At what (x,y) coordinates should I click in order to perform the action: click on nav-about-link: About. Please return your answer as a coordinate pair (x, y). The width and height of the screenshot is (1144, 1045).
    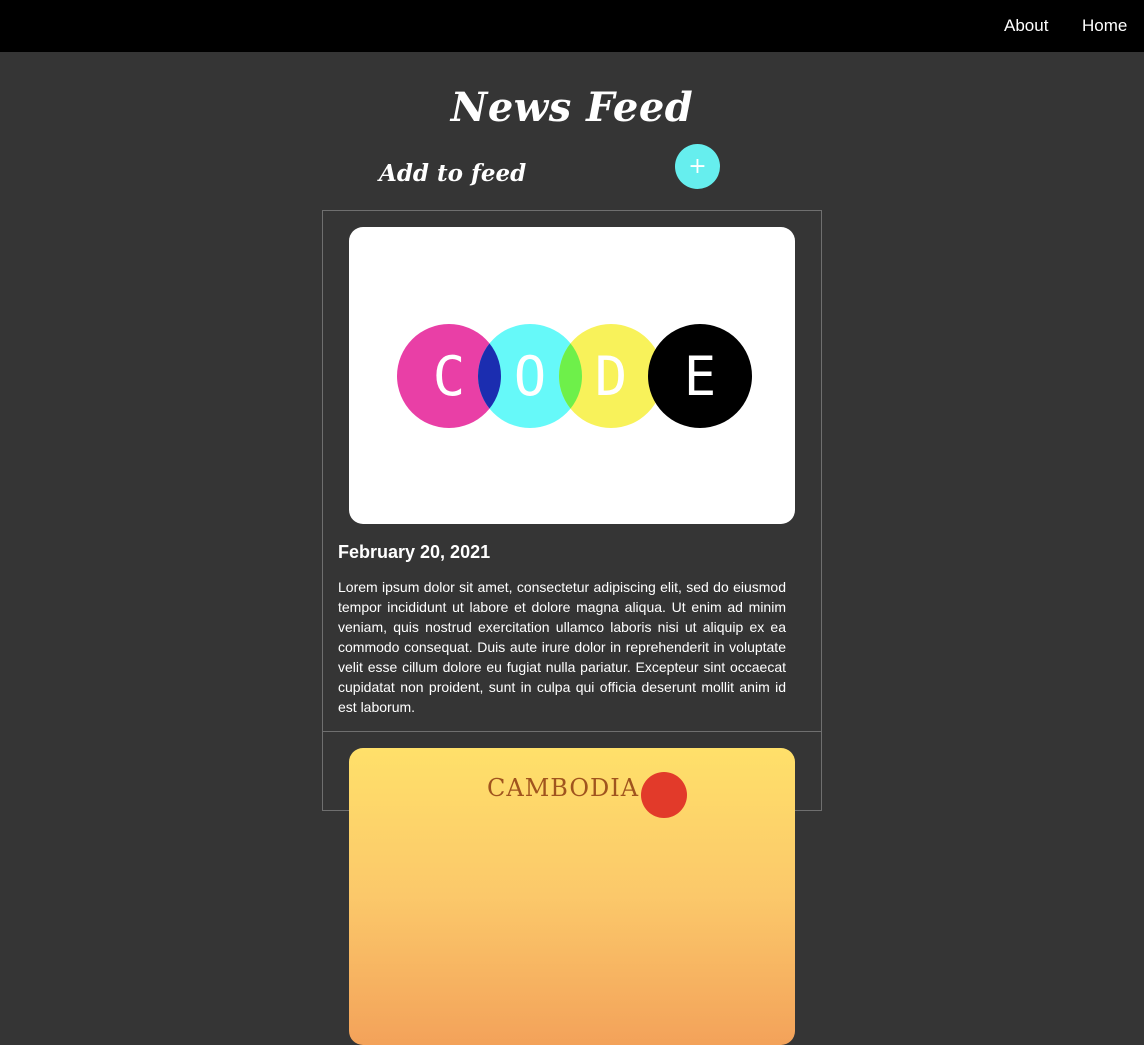
    Looking at the image, I should click on (1026, 26).